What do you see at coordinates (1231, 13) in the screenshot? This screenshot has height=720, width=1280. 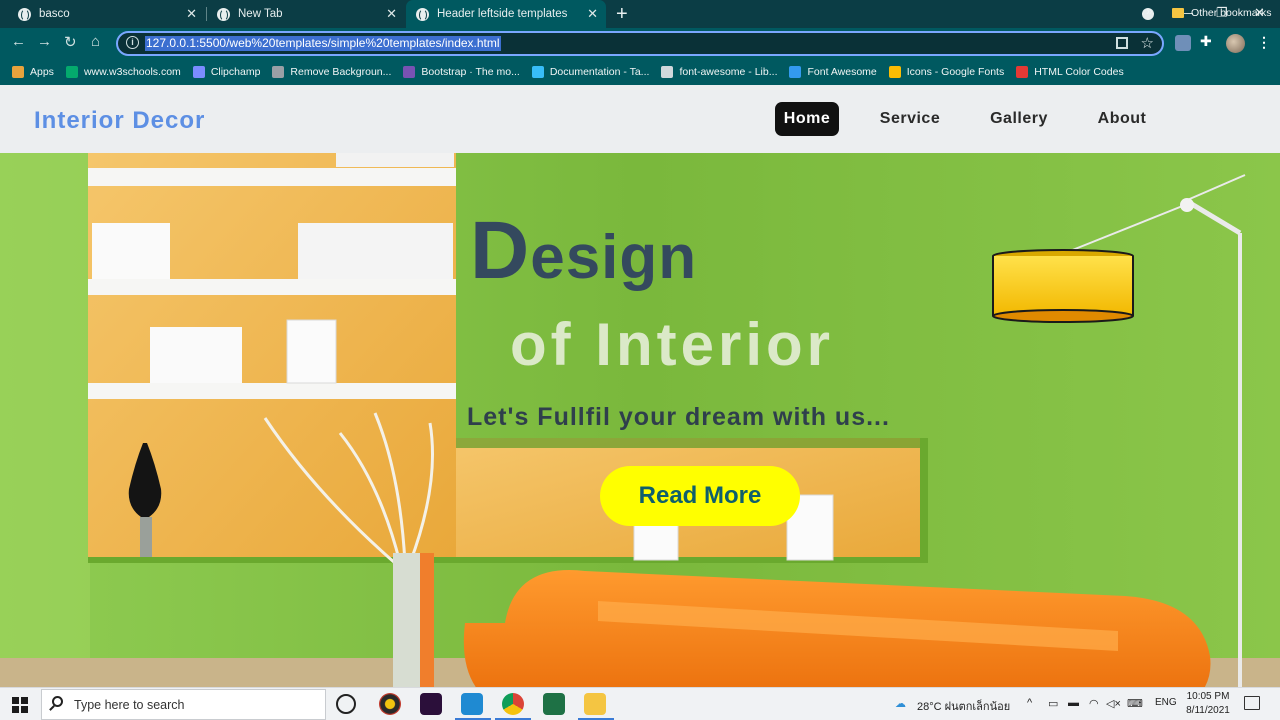 I see `other-bookmarks-label: Other bookmarks` at bounding box center [1231, 13].